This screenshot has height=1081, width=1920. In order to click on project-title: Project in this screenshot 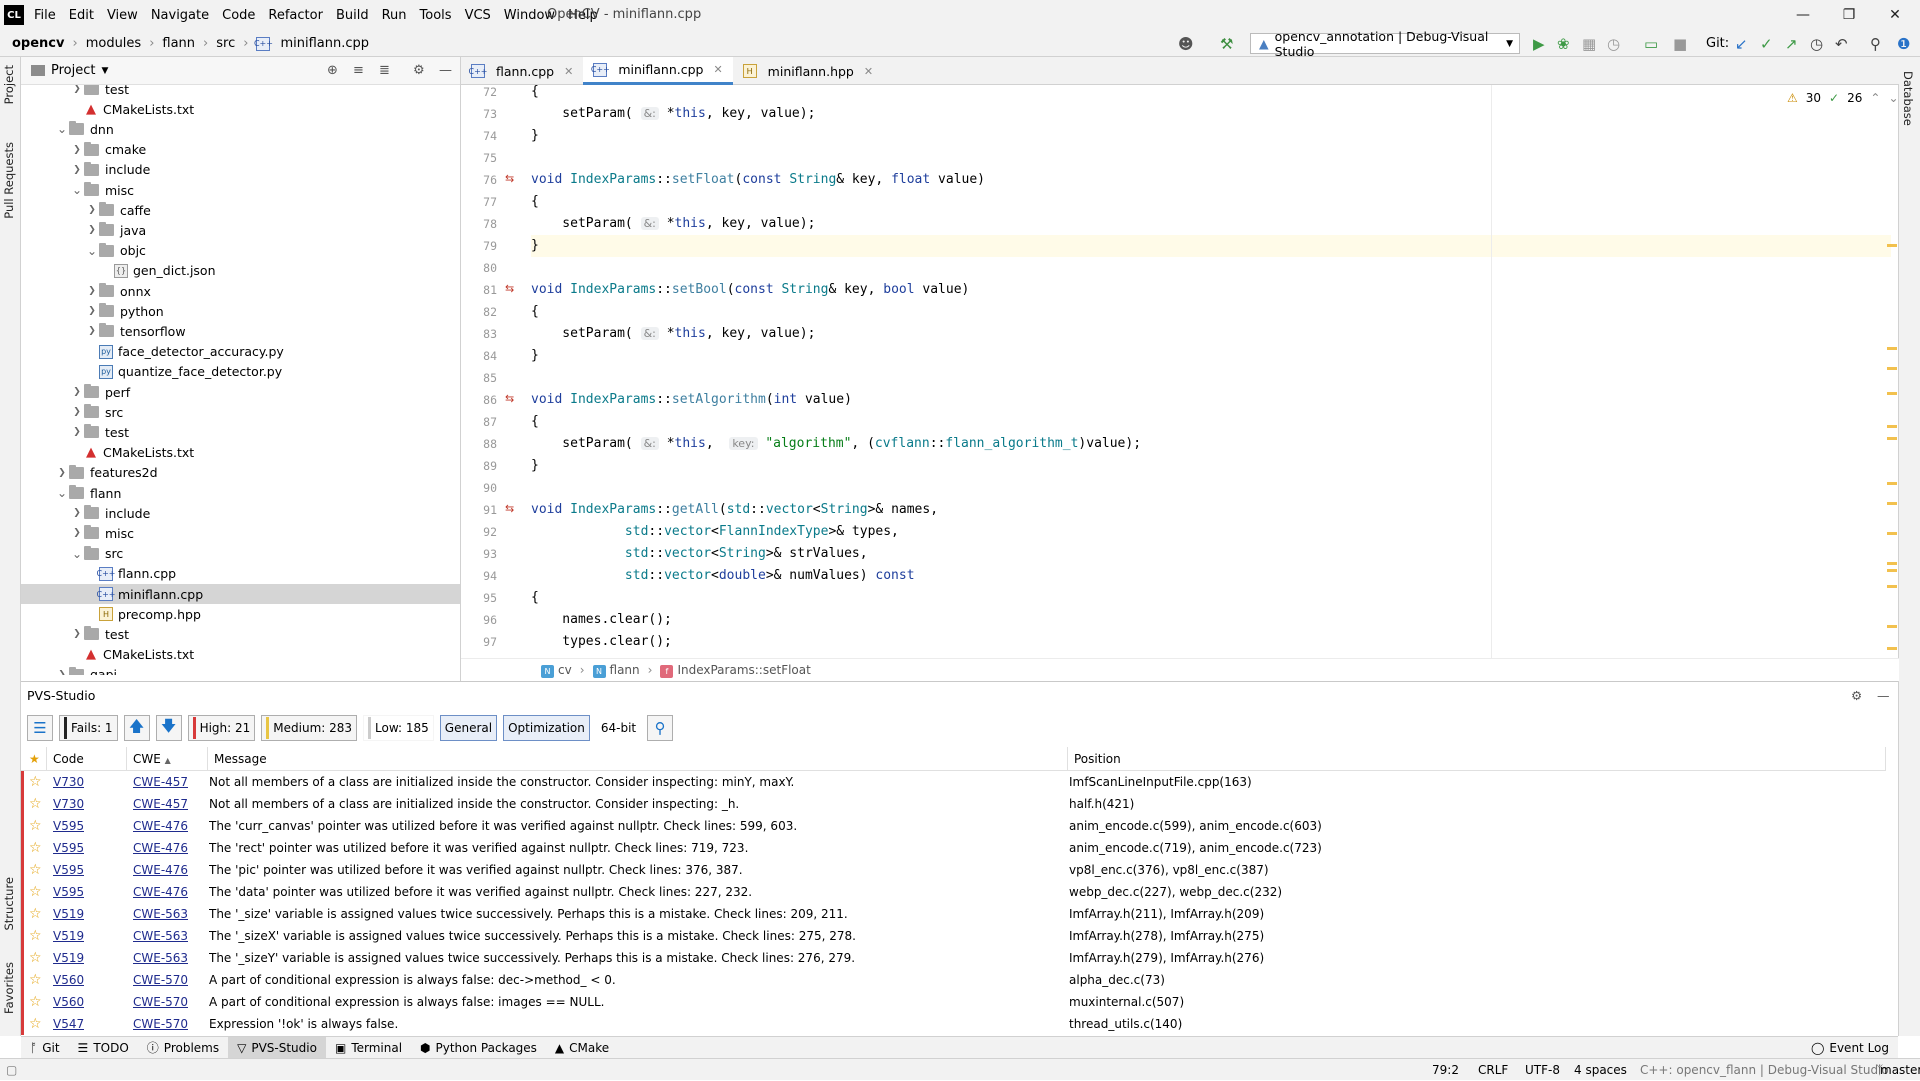, I will do `click(73, 70)`.